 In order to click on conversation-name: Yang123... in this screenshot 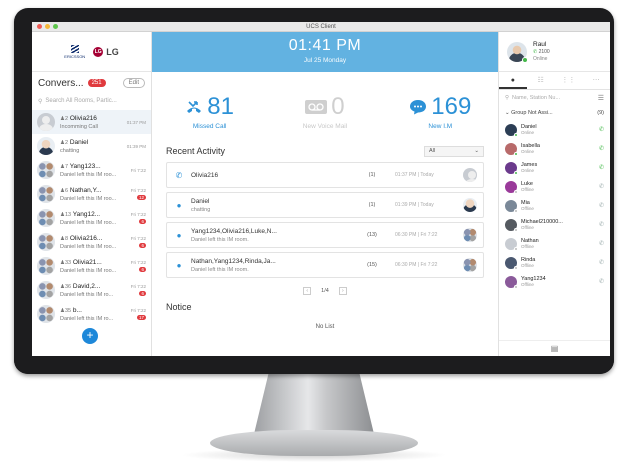, I will do `click(85, 166)`.